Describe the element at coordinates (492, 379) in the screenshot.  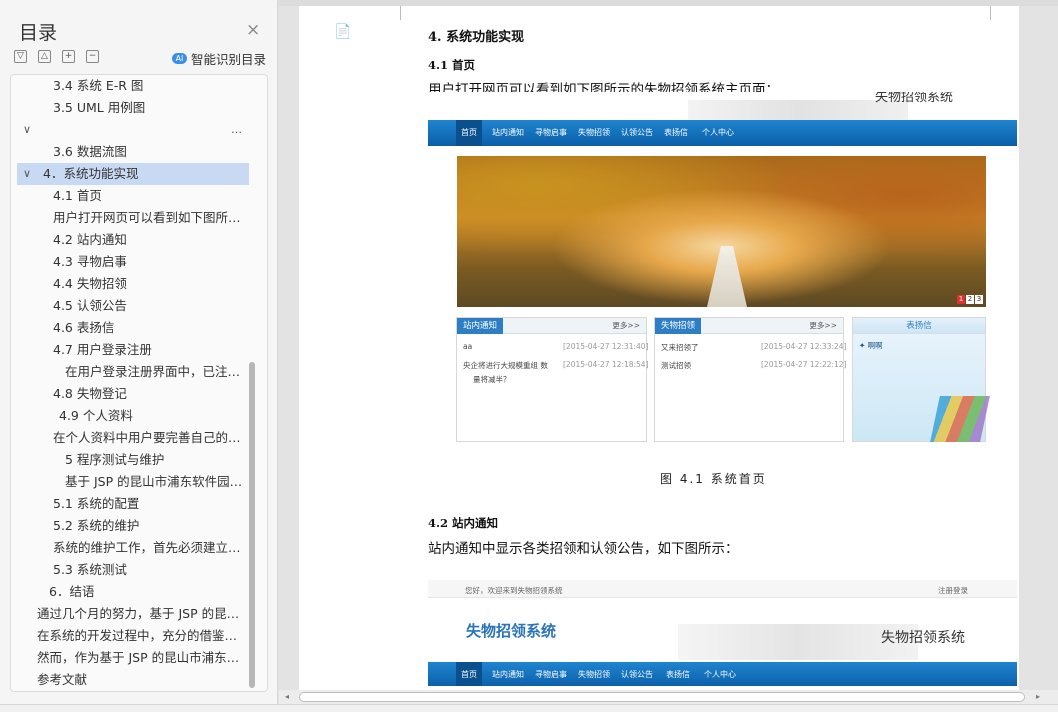
I see `panel-row: 量将减半？` at that location.